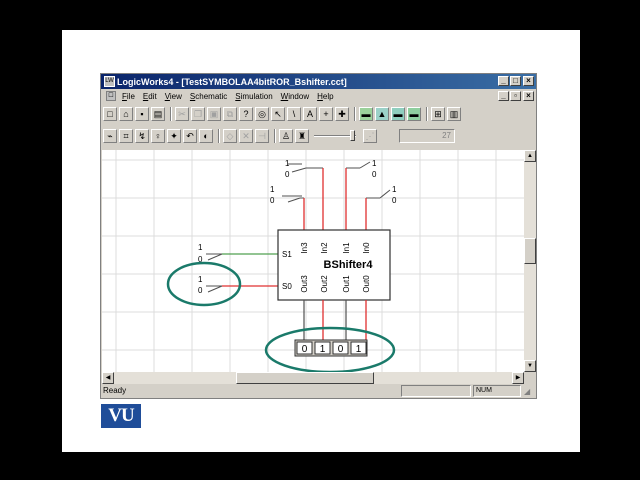 This screenshot has height=480, width=640. I want to click on scroll-left-icon: ◀, so click(108, 378).